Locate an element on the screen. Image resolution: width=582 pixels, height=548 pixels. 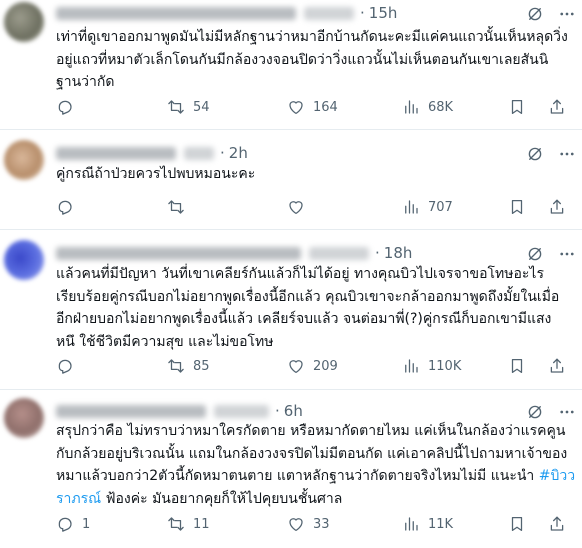
action-bar: 707 is located at coordinates (291, 208).